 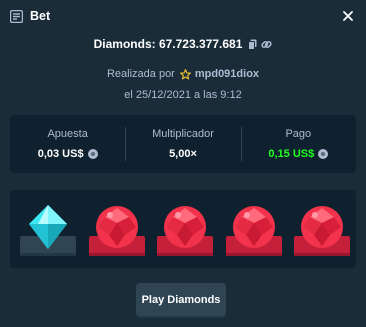 What do you see at coordinates (183, 134) in the screenshot?
I see `stat-label-multiplicador: Multiplicador` at bounding box center [183, 134].